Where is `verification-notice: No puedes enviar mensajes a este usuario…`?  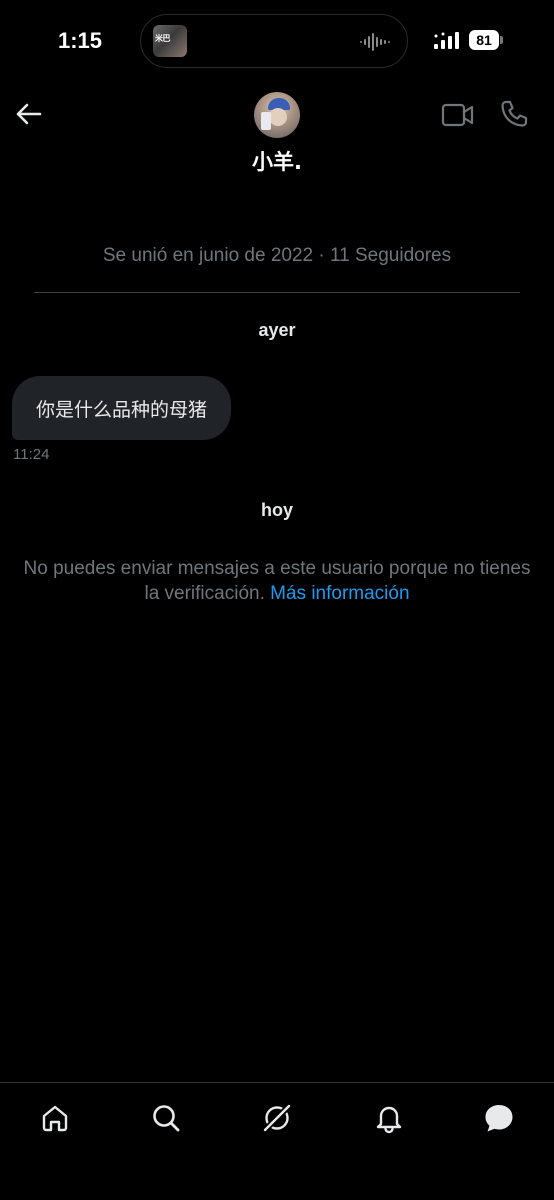 verification-notice: No puedes enviar mensajes a este usuario… is located at coordinates (277, 581).